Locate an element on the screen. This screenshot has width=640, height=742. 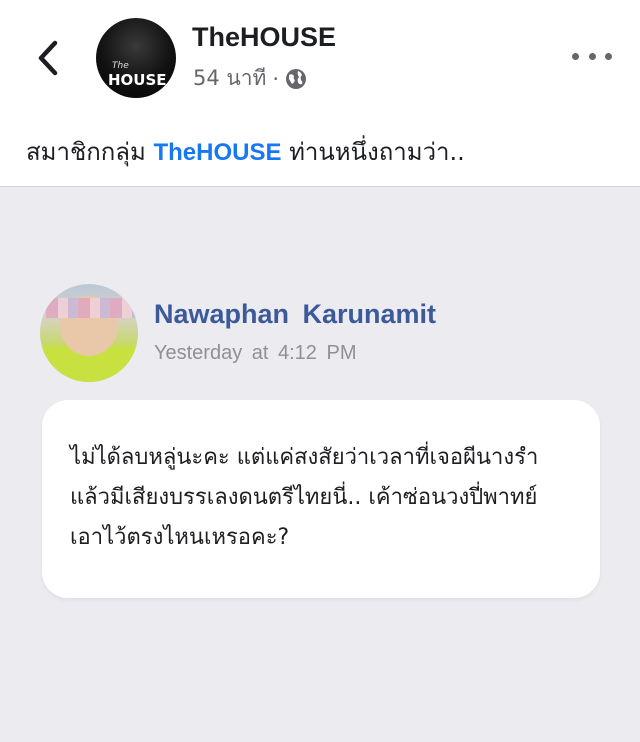
page-name: TheHOUSE is located at coordinates (264, 37).